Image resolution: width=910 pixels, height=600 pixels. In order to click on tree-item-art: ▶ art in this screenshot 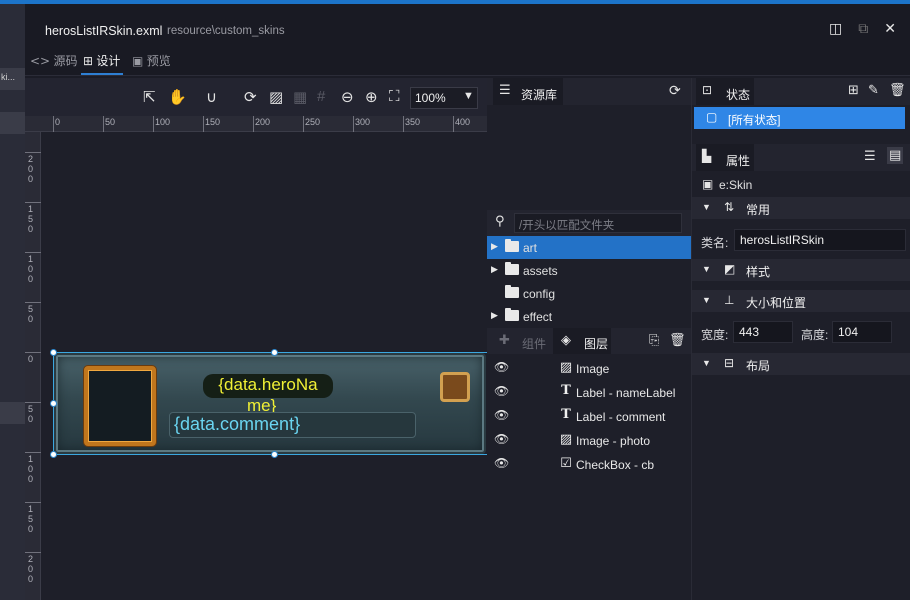, I will do `click(589, 247)`.